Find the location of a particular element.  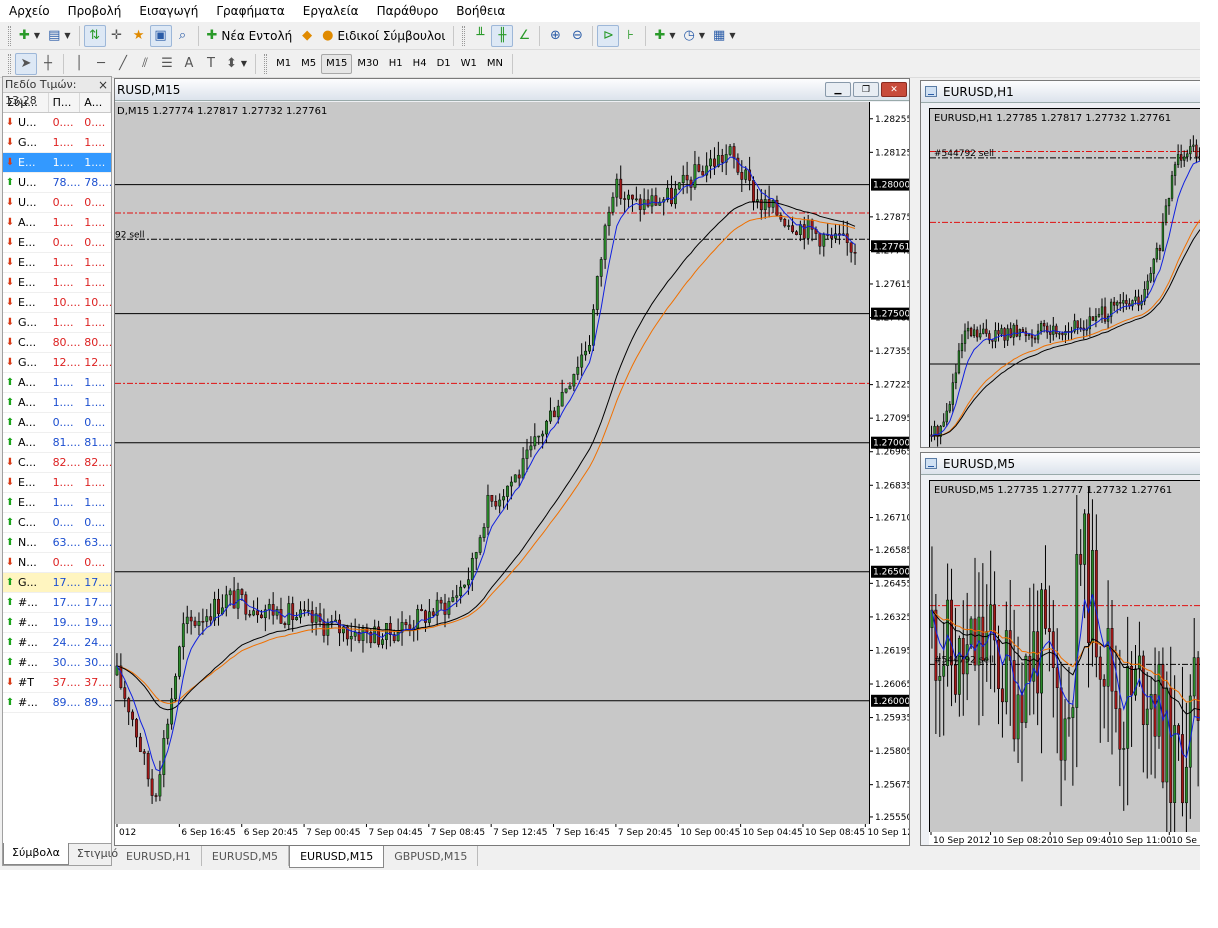

indicators-button: ✚ ▼ is located at coordinates (664, 36).